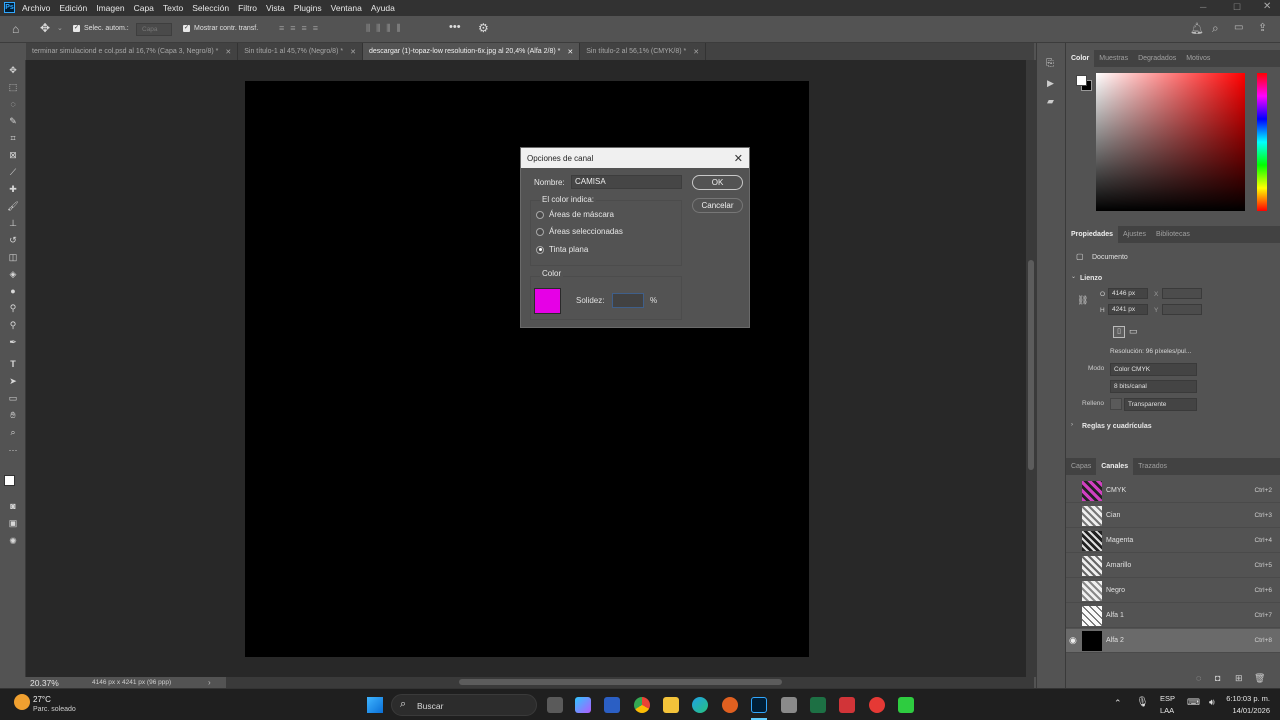  I want to click on word-icon, so click(612, 705).